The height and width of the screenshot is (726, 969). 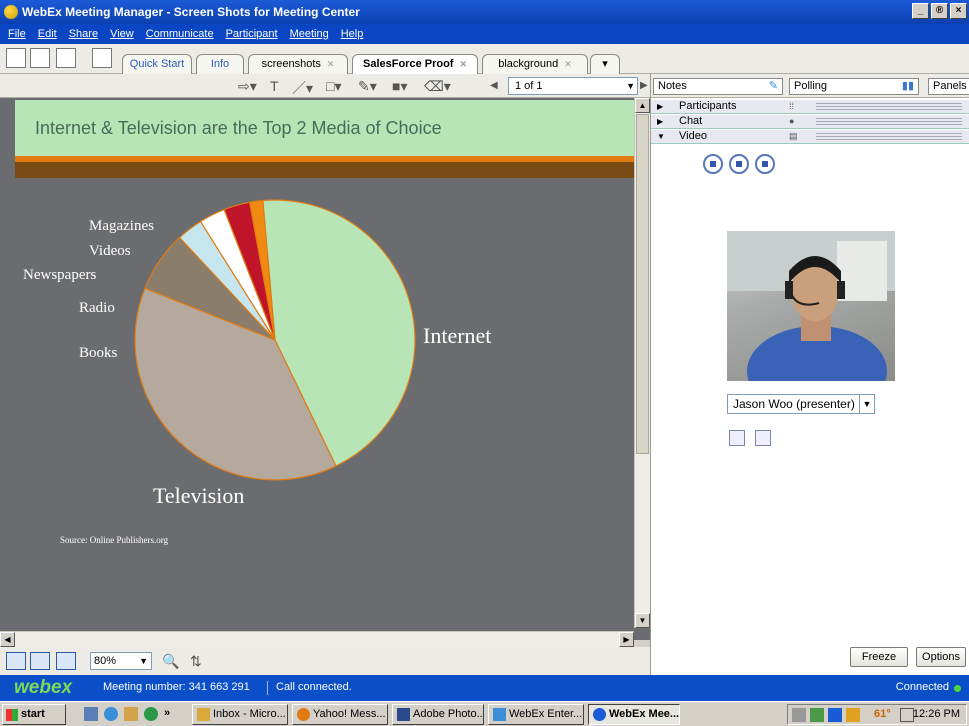 I want to click on collapse-icon: ▼, so click(x=661, y=136).